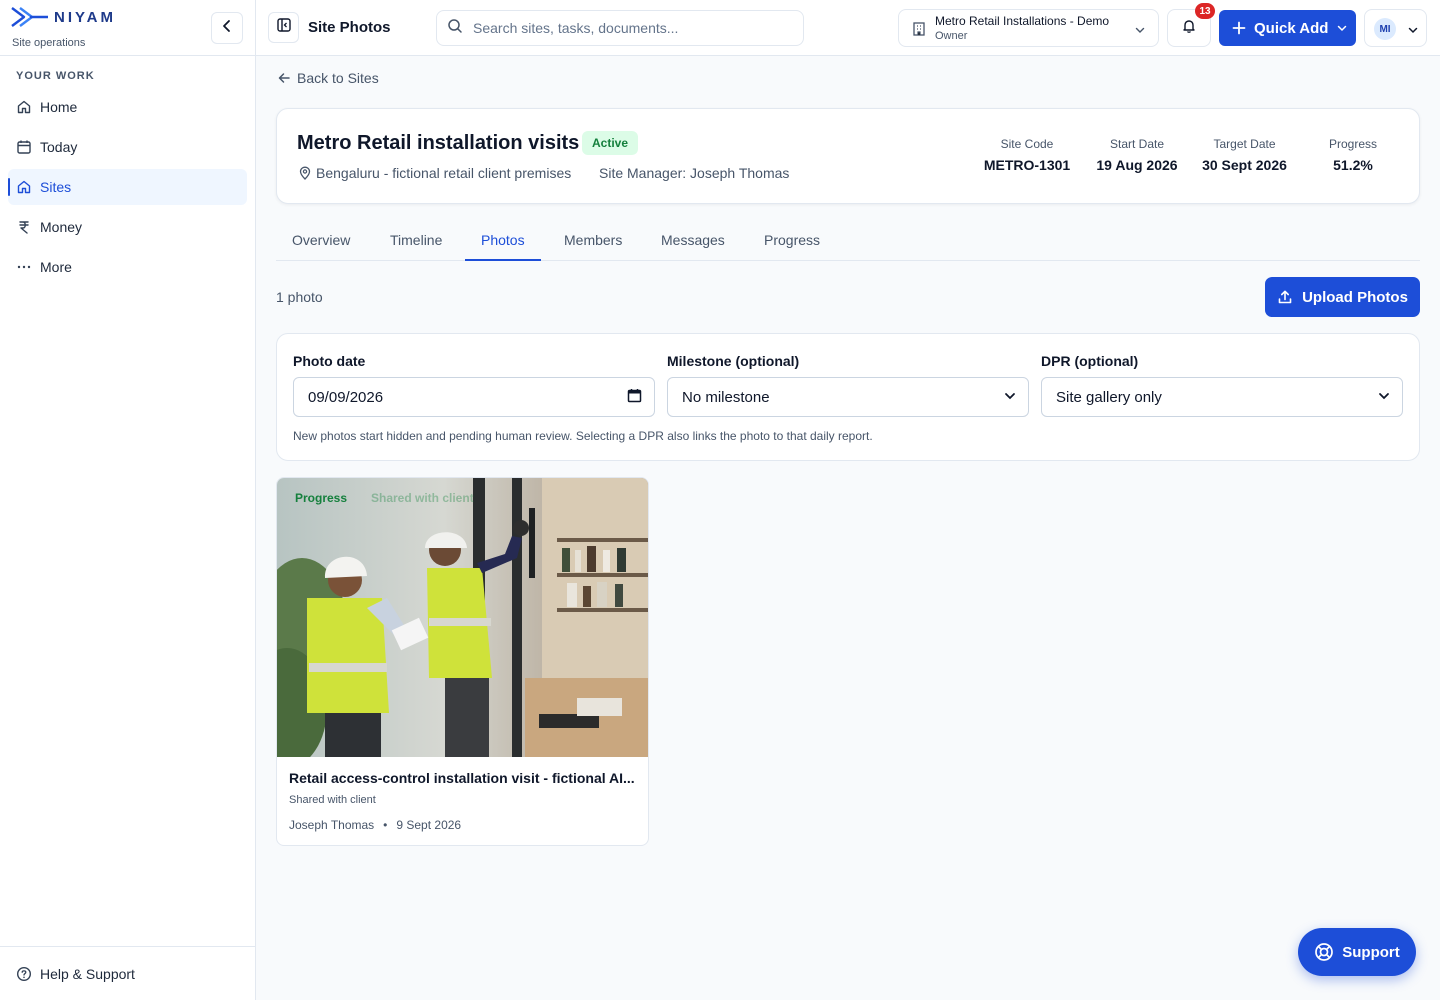 The image size is (1440, 1000). I want to click on dpr-select: Site gallery only, so click(1222, 397).